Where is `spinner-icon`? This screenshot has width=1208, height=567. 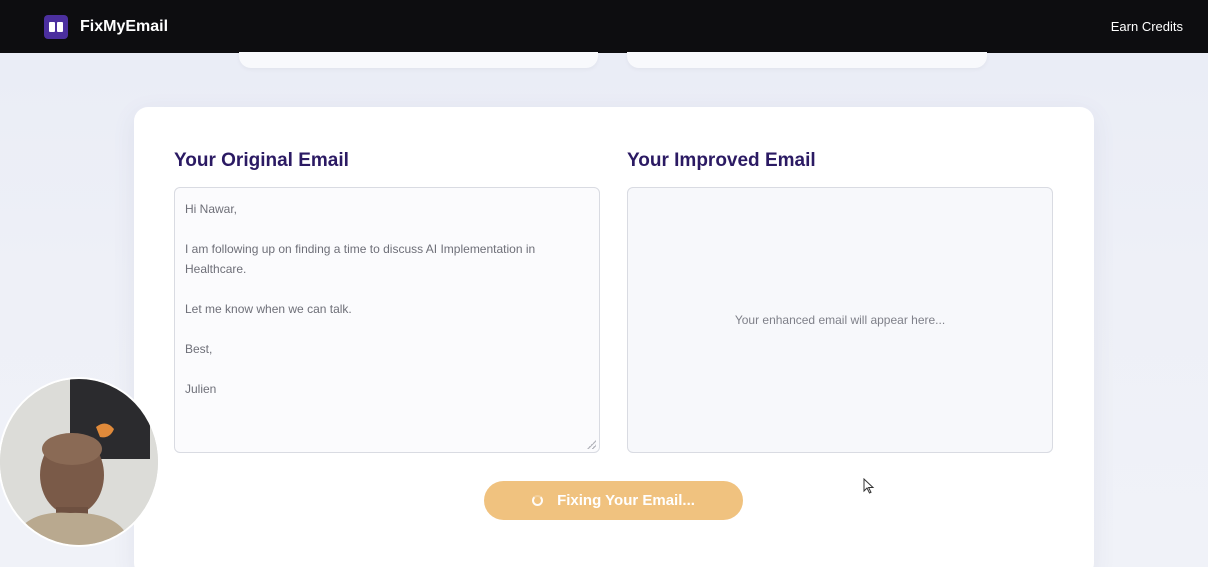 spinner-icon is located at coordinates (538, 500).